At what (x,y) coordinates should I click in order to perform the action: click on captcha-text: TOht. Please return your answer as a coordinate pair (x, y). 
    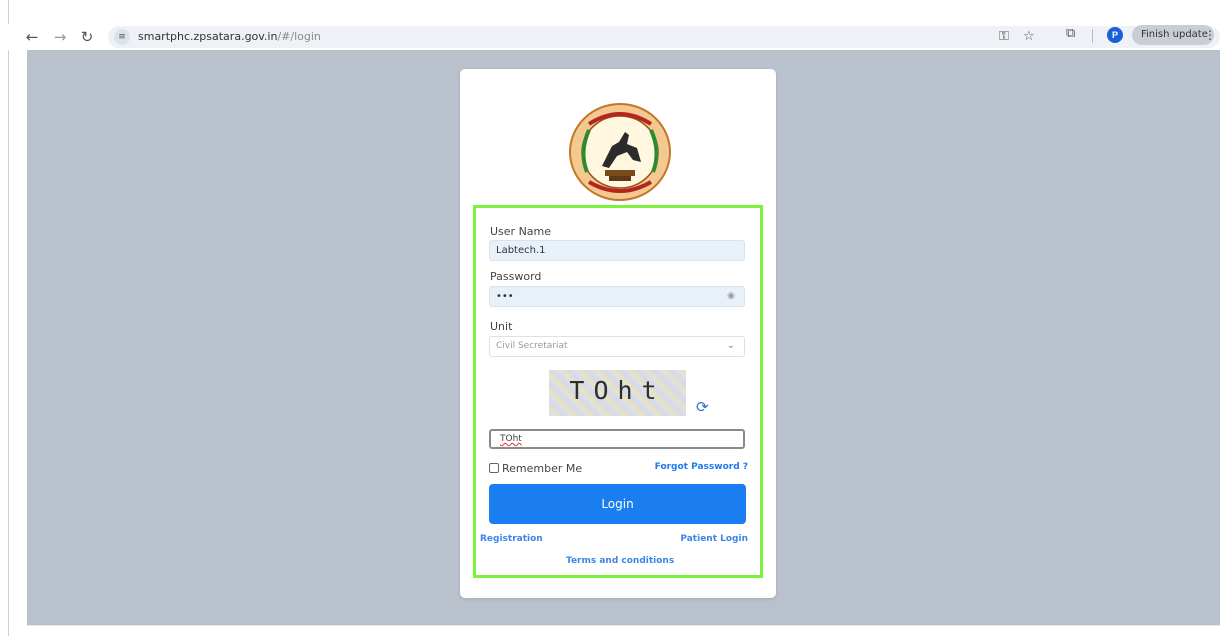
    Looking at the image, I should click on (617, 390).